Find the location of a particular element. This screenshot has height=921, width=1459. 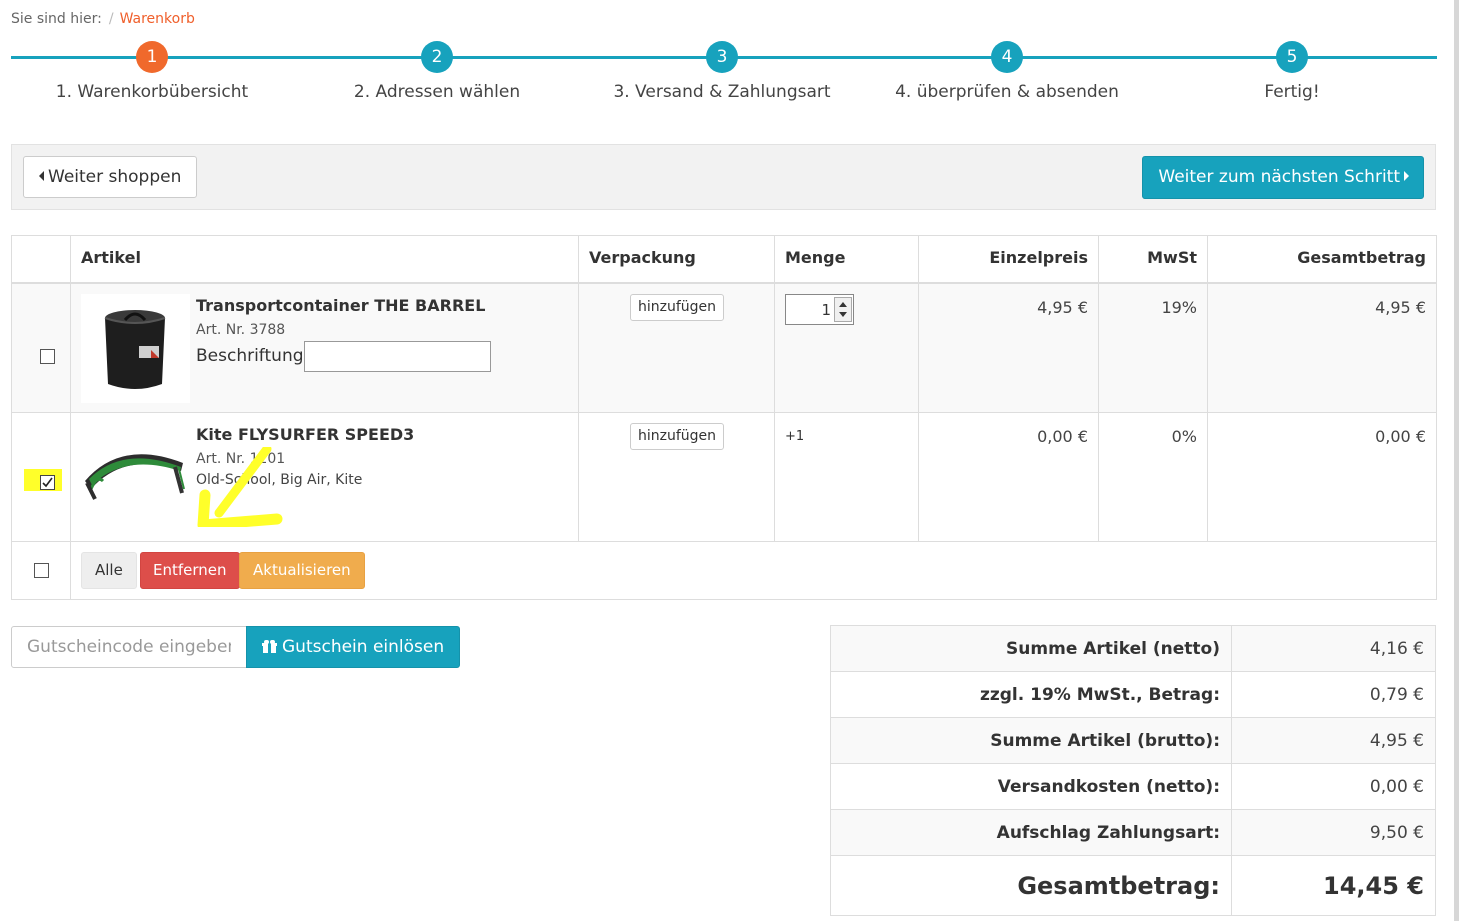

redeem-voucher-button: Gutschein einlösen is located at coordinates (353, 647).